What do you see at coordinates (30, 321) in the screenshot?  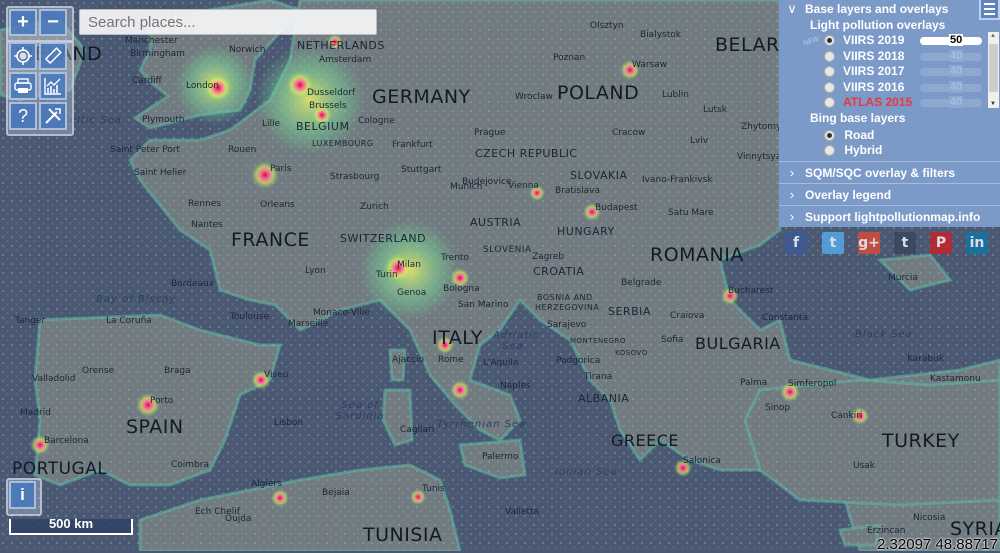 I see `map-label-city: Tanger` at bounding box center [30, 321].